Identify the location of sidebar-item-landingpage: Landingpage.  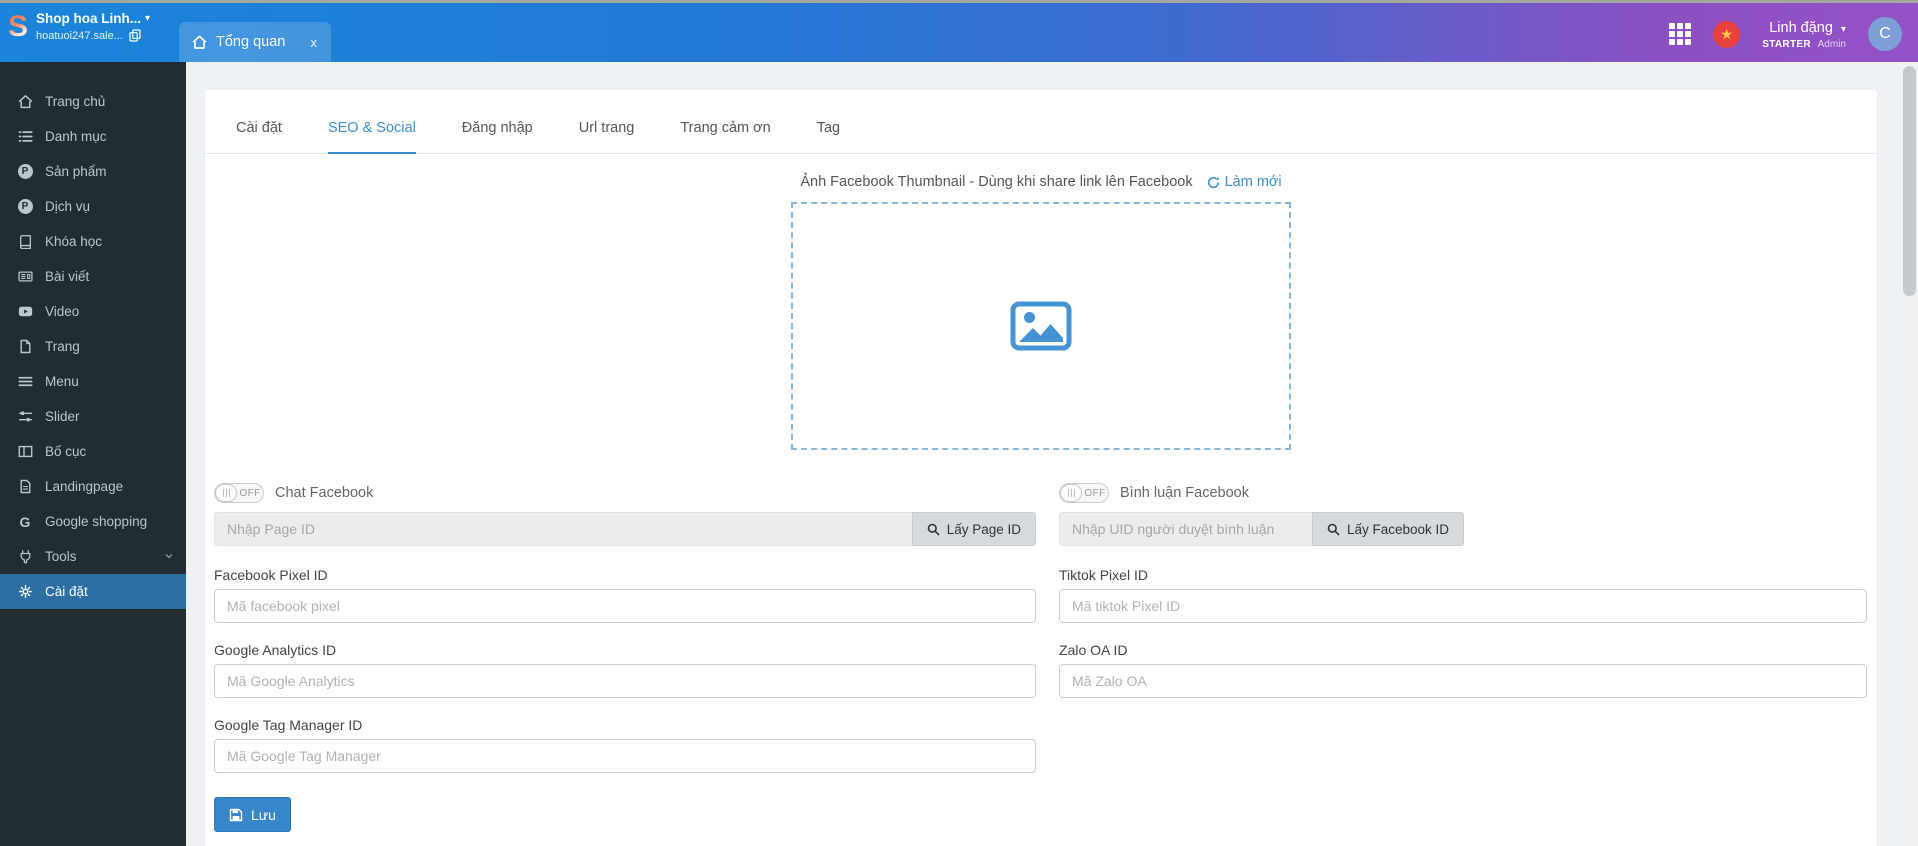
(93, 486).